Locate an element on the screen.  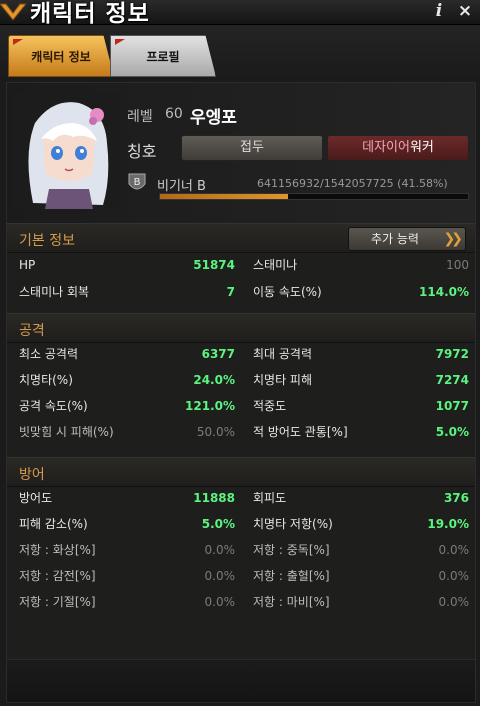
stat-value-hp: 51874 is located at coordinates (214, 265).